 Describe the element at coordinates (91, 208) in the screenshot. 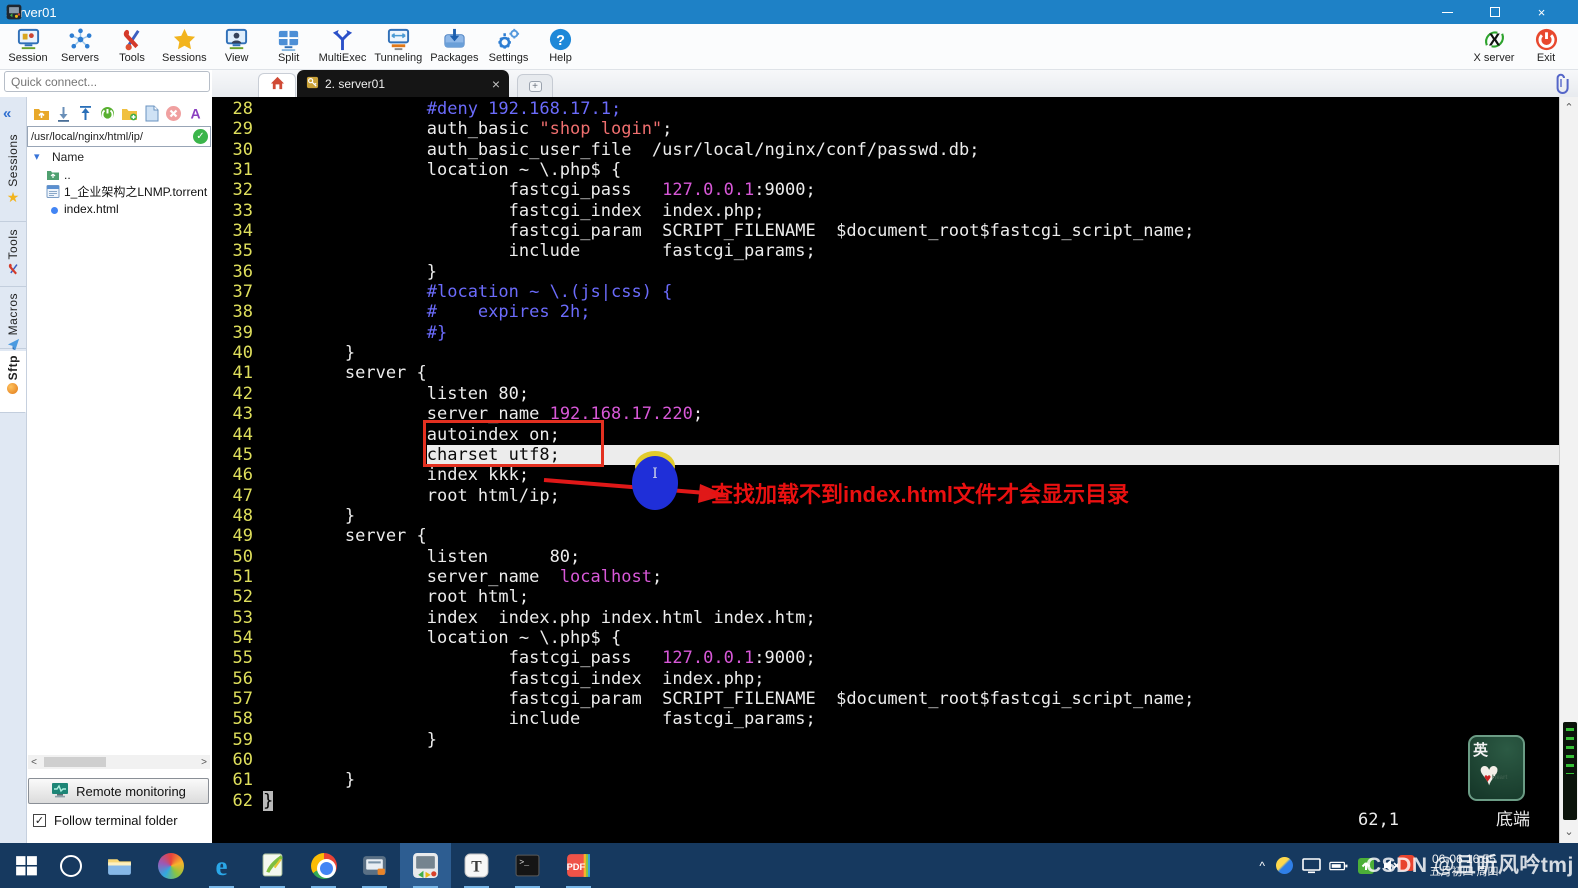

I see `file-name: index.html` at that location.